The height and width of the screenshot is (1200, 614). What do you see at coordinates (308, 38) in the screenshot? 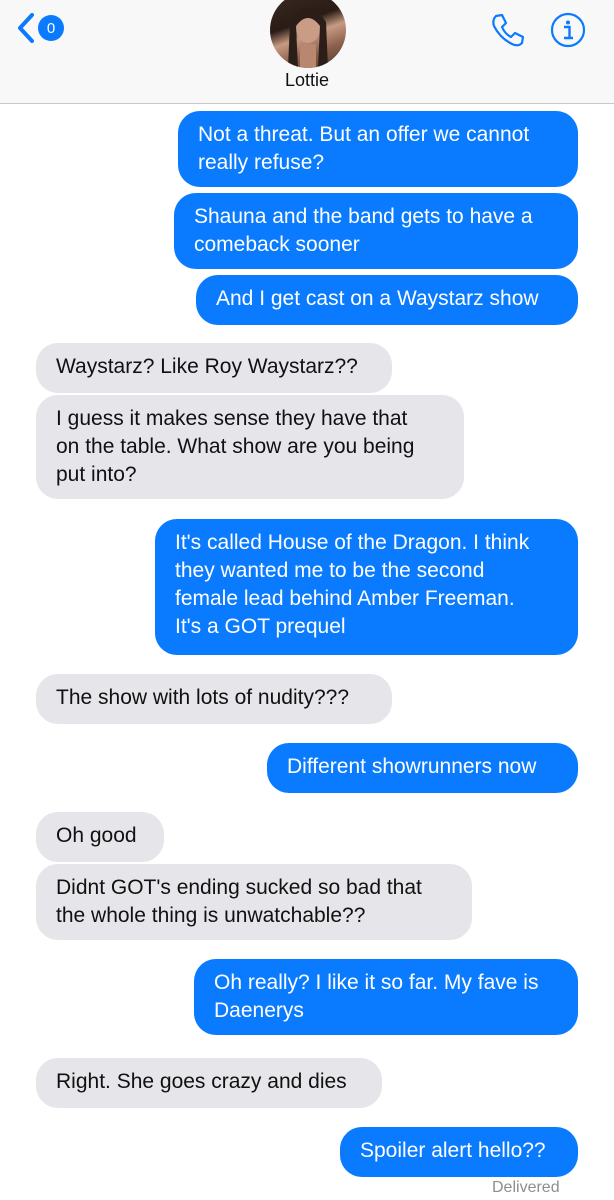
I see `avatar-portrait` at bounding box center [308, 38].